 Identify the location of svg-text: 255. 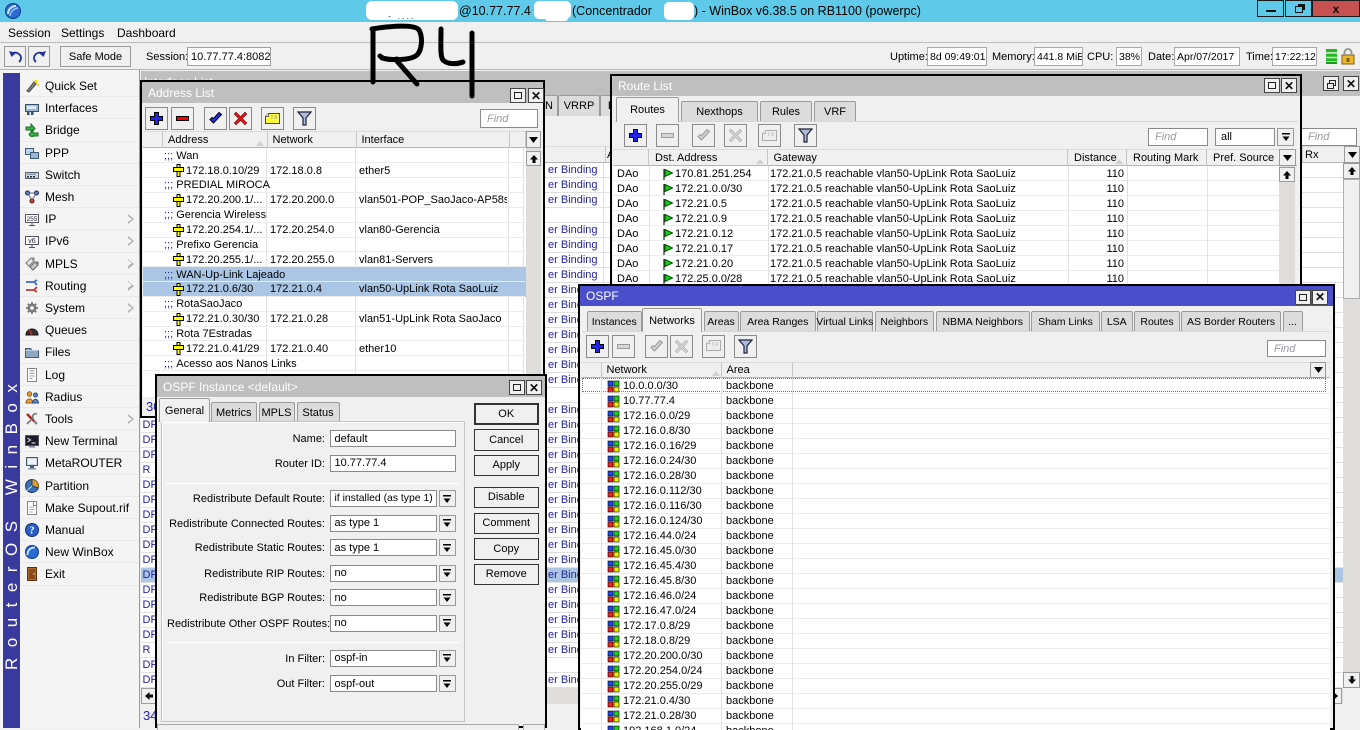
(32, 219).